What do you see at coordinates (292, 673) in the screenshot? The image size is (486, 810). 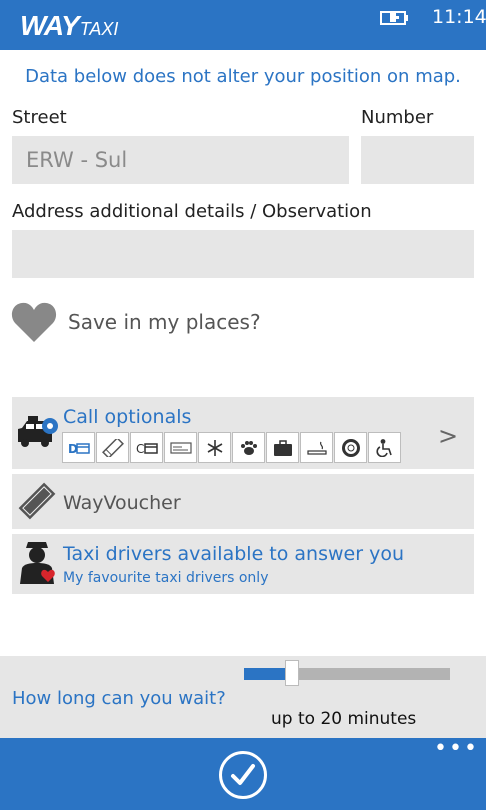 I see `wait-slider-thumb` at bounding box center [292, 673].